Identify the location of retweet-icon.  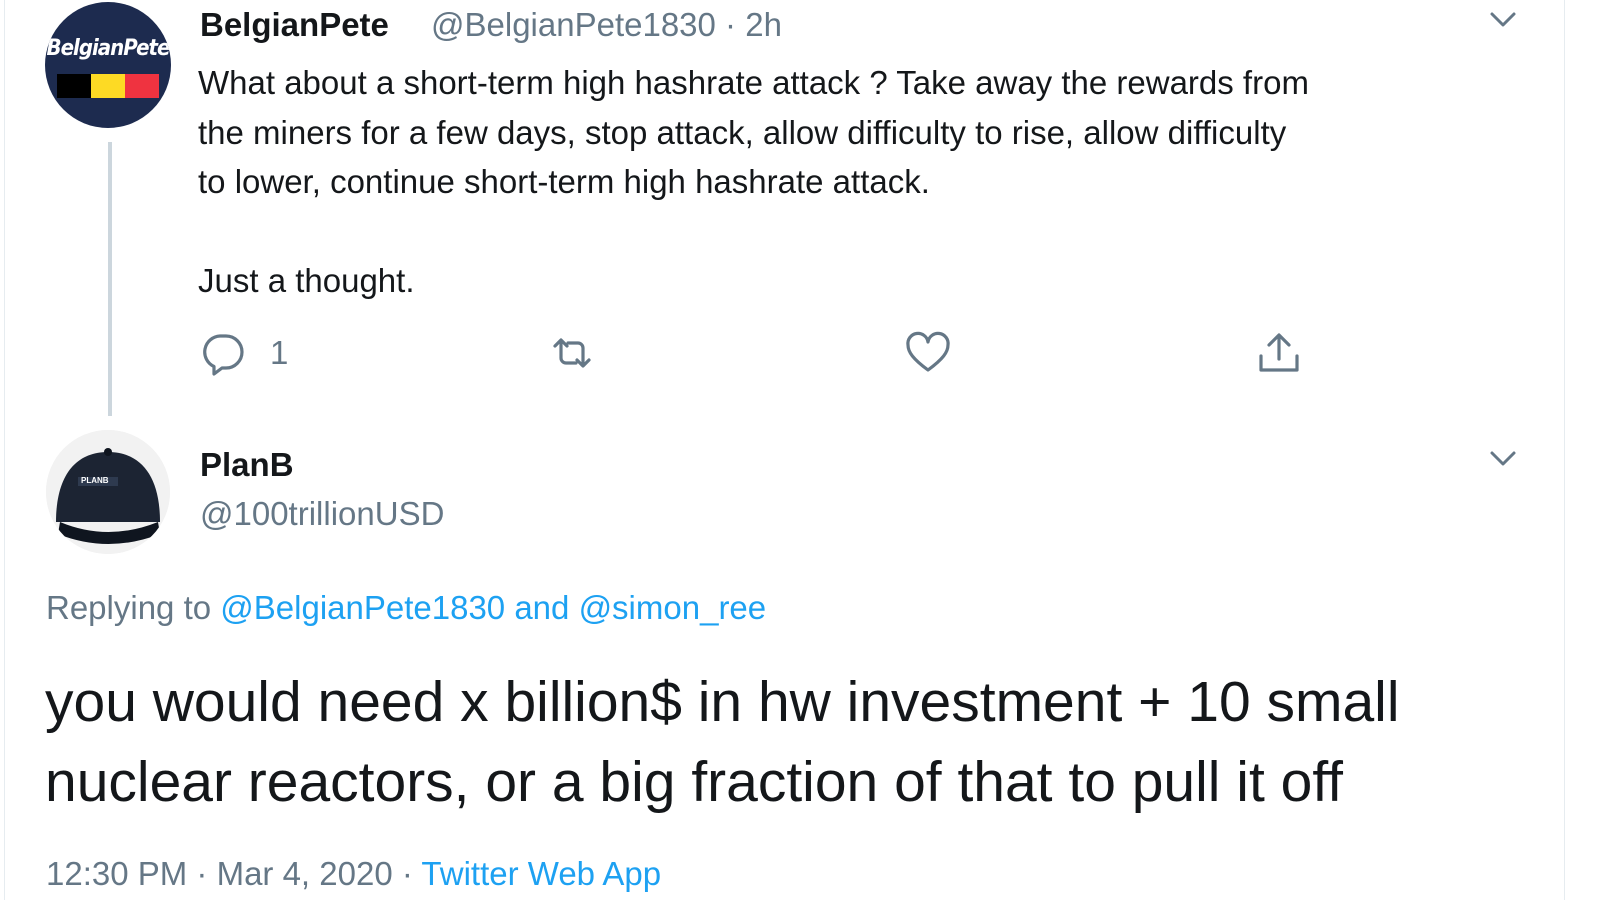
(572, 353).